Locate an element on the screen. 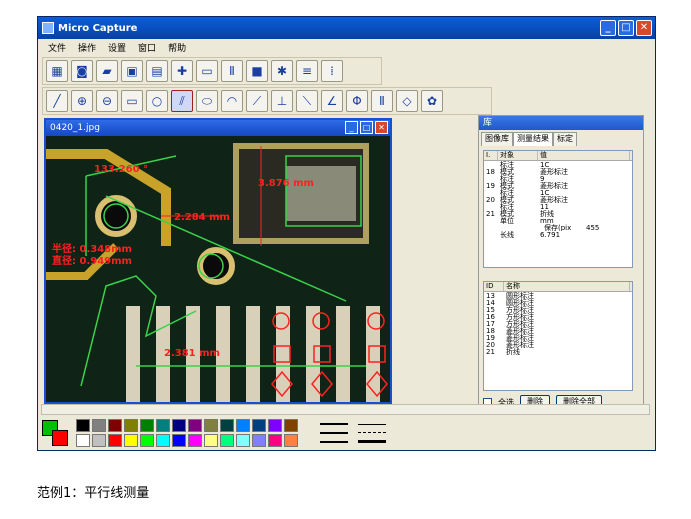 The width and height of the screenshot is (691, 519). results-row: 18 模式 菱形标注 is located at coordinates (558, 171).